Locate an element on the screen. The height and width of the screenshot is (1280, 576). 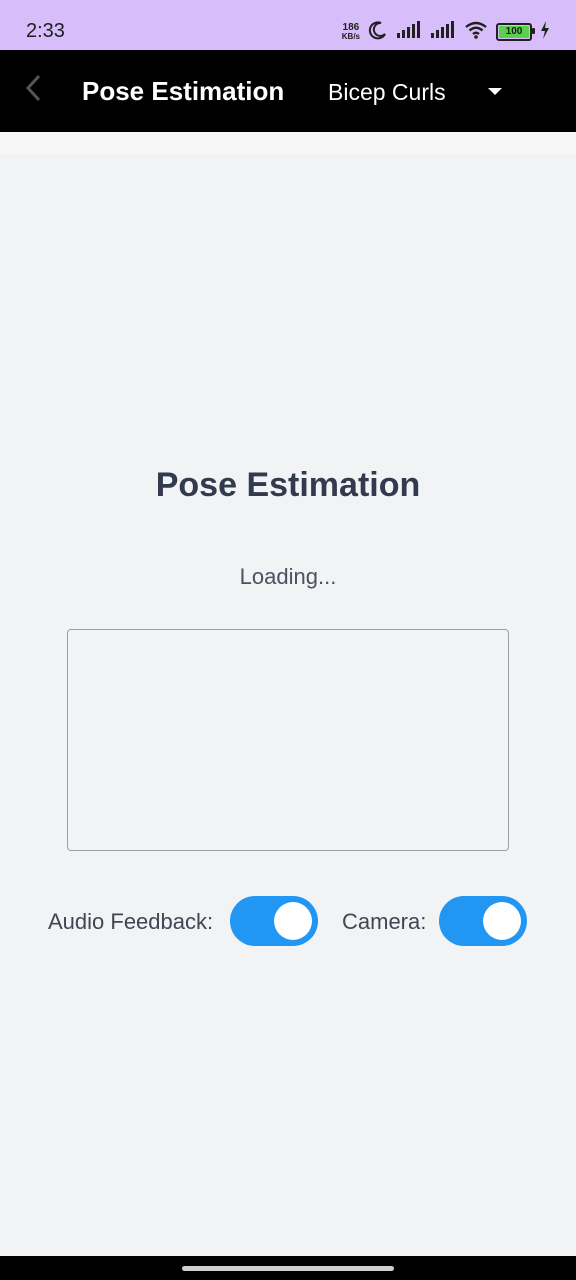
moon-icon is located at coordinates (378, 31).